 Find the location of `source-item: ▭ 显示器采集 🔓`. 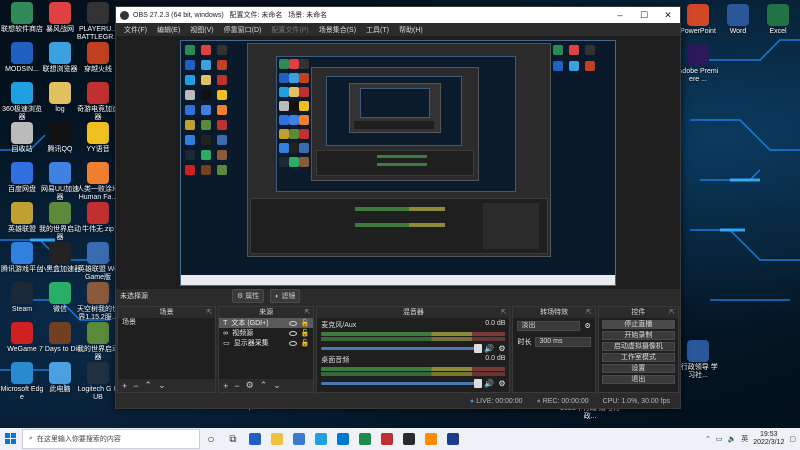

source-item: ▭ 显示器采集 🔓 is located at coordinates (266, 343).